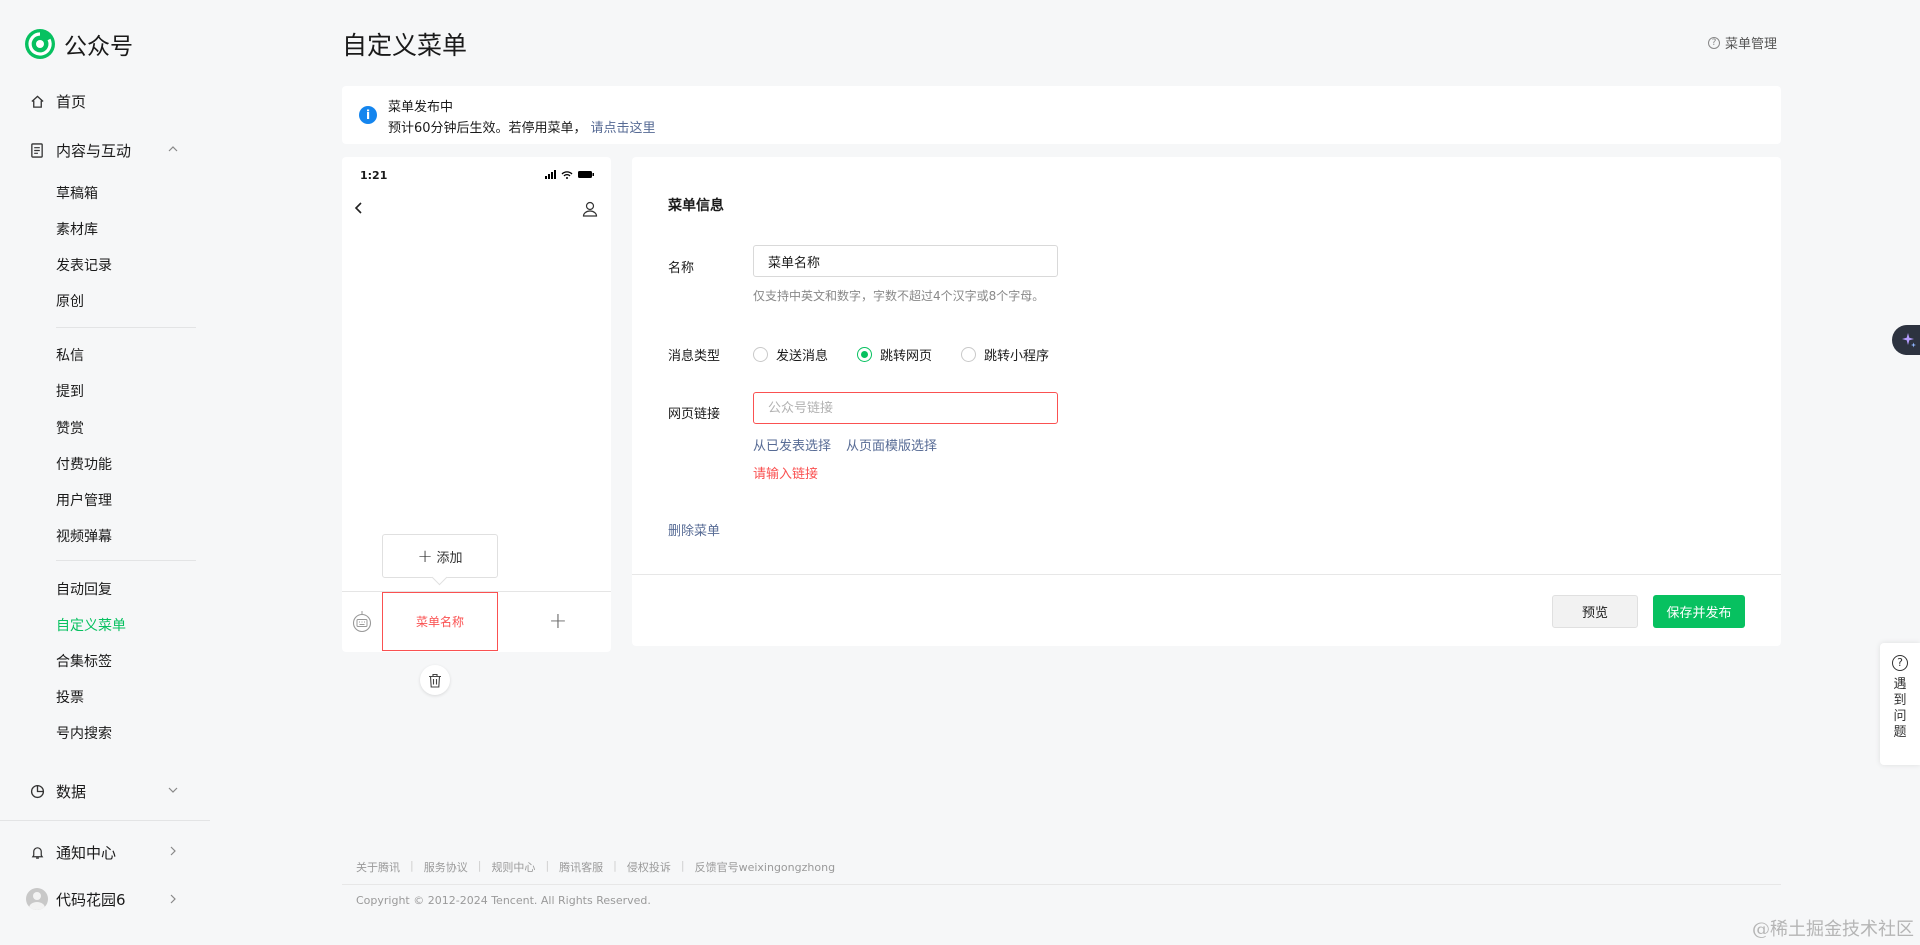 This screenshot has width=1920, height=945. I want to click on chevron-down-icon, so click(173, 790).